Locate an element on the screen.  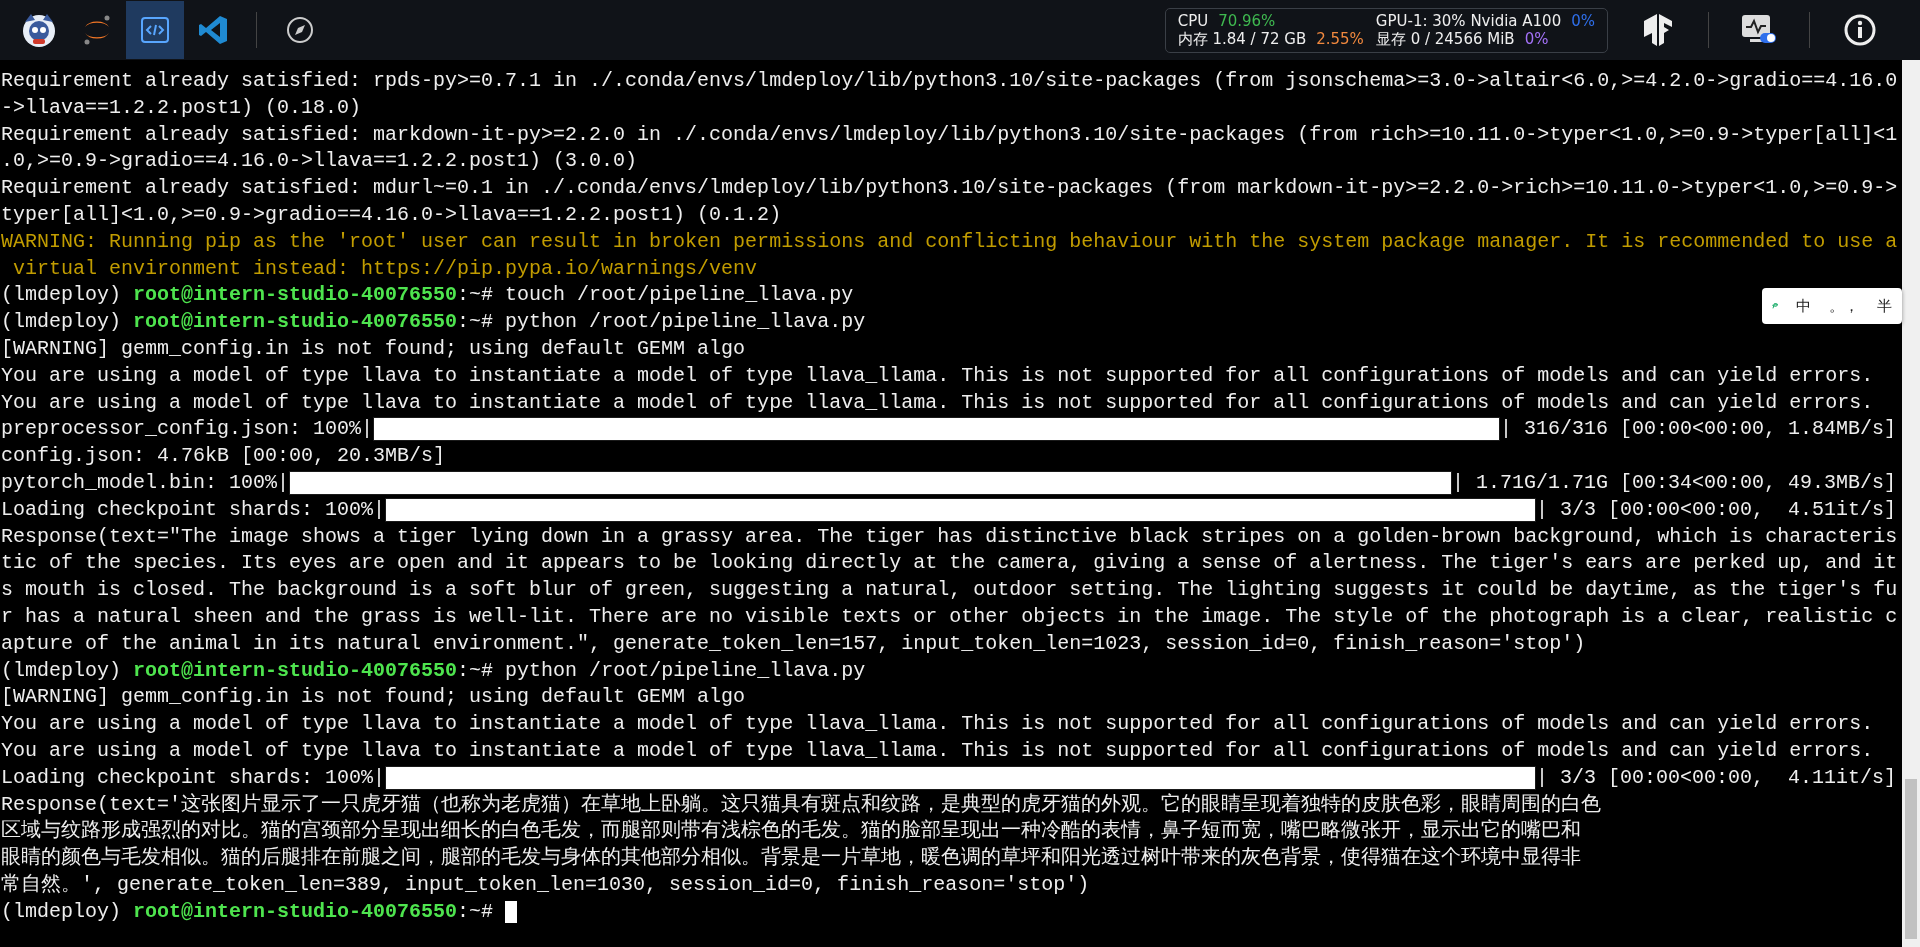
stat-label: GPU-1: 30% Nvidia A100 is located at coordinates (1468, 20).